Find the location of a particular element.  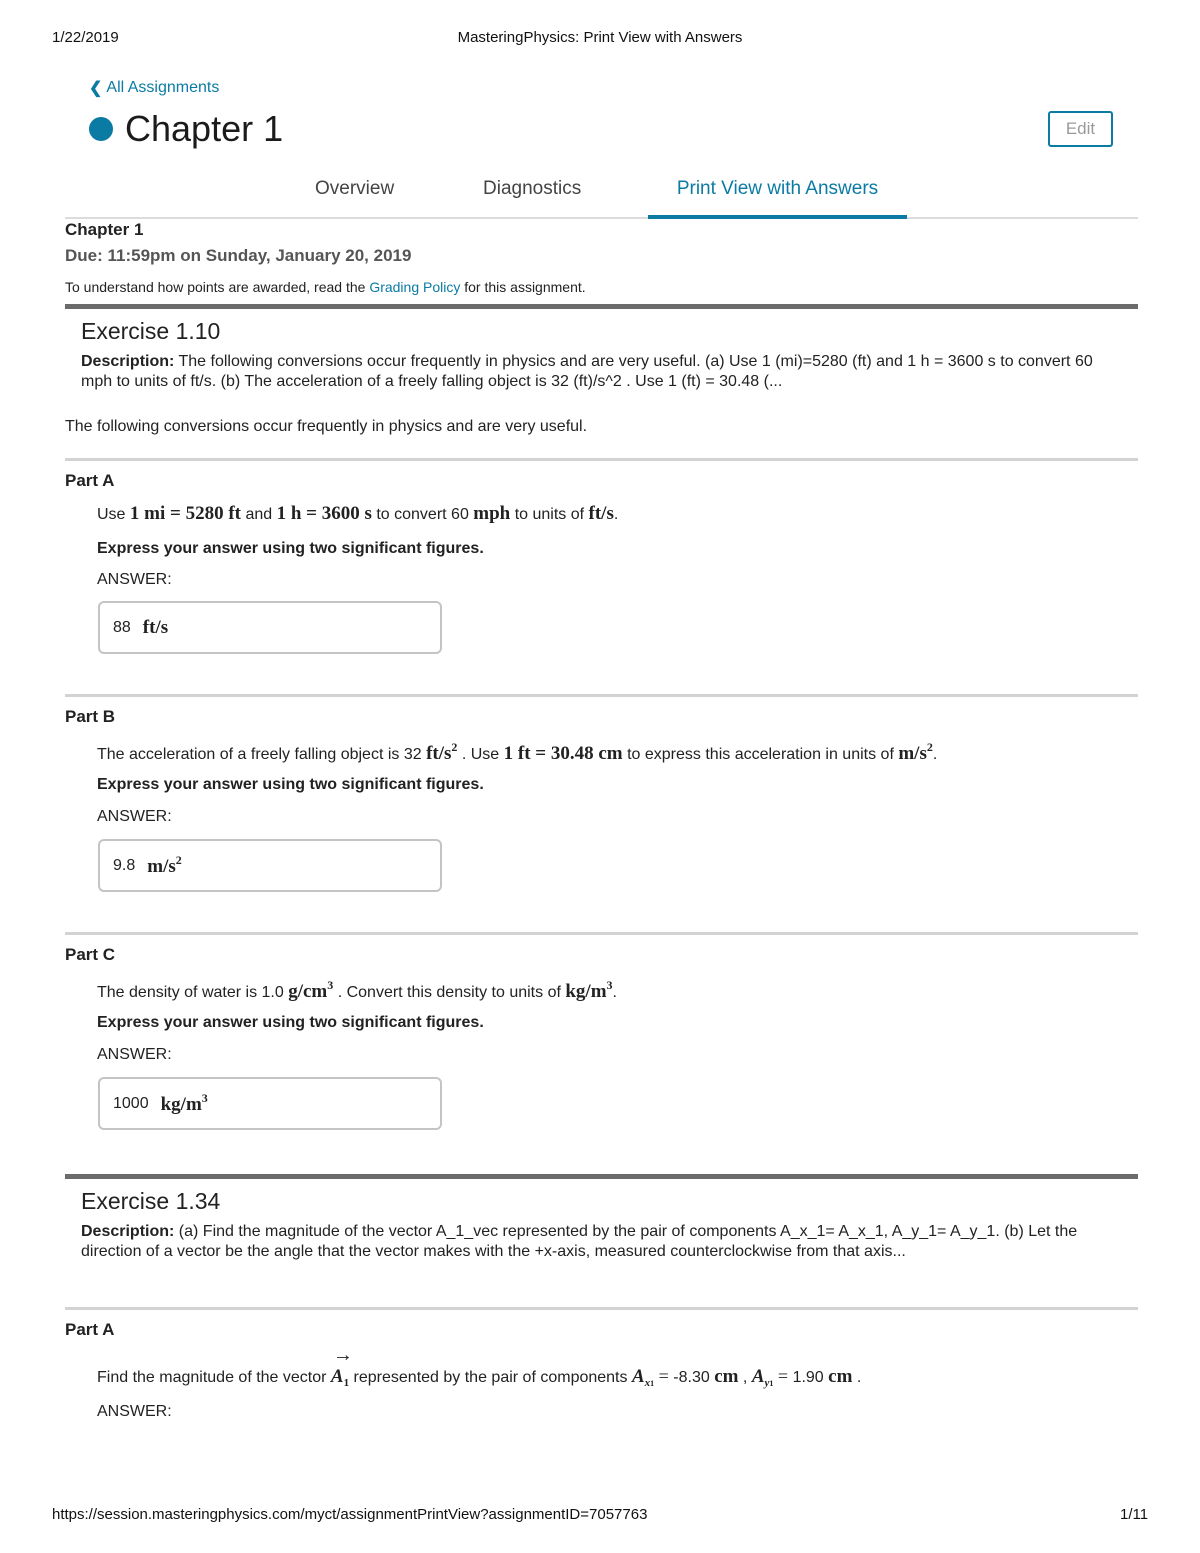

q-text: and is located at coordinates (259, 514).